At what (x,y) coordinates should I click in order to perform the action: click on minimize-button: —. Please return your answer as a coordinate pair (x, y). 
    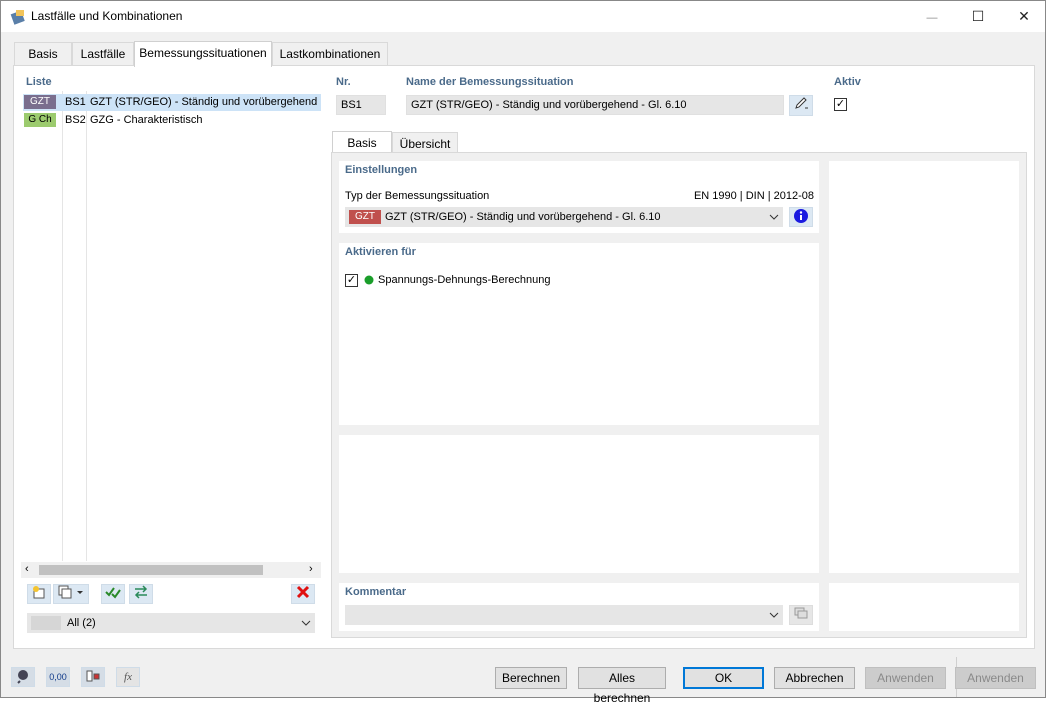
    Looking at the image, I should click on (932, 16).